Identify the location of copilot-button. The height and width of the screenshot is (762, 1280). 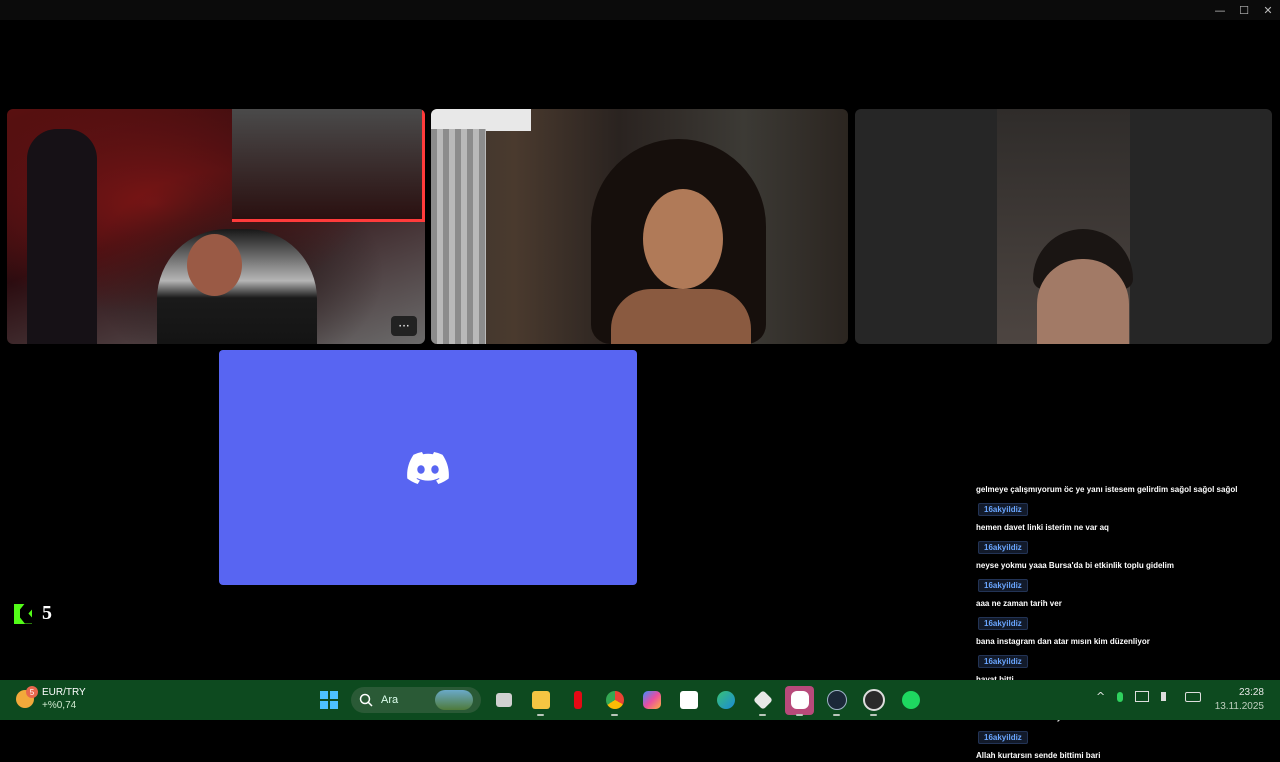
(651, 700).